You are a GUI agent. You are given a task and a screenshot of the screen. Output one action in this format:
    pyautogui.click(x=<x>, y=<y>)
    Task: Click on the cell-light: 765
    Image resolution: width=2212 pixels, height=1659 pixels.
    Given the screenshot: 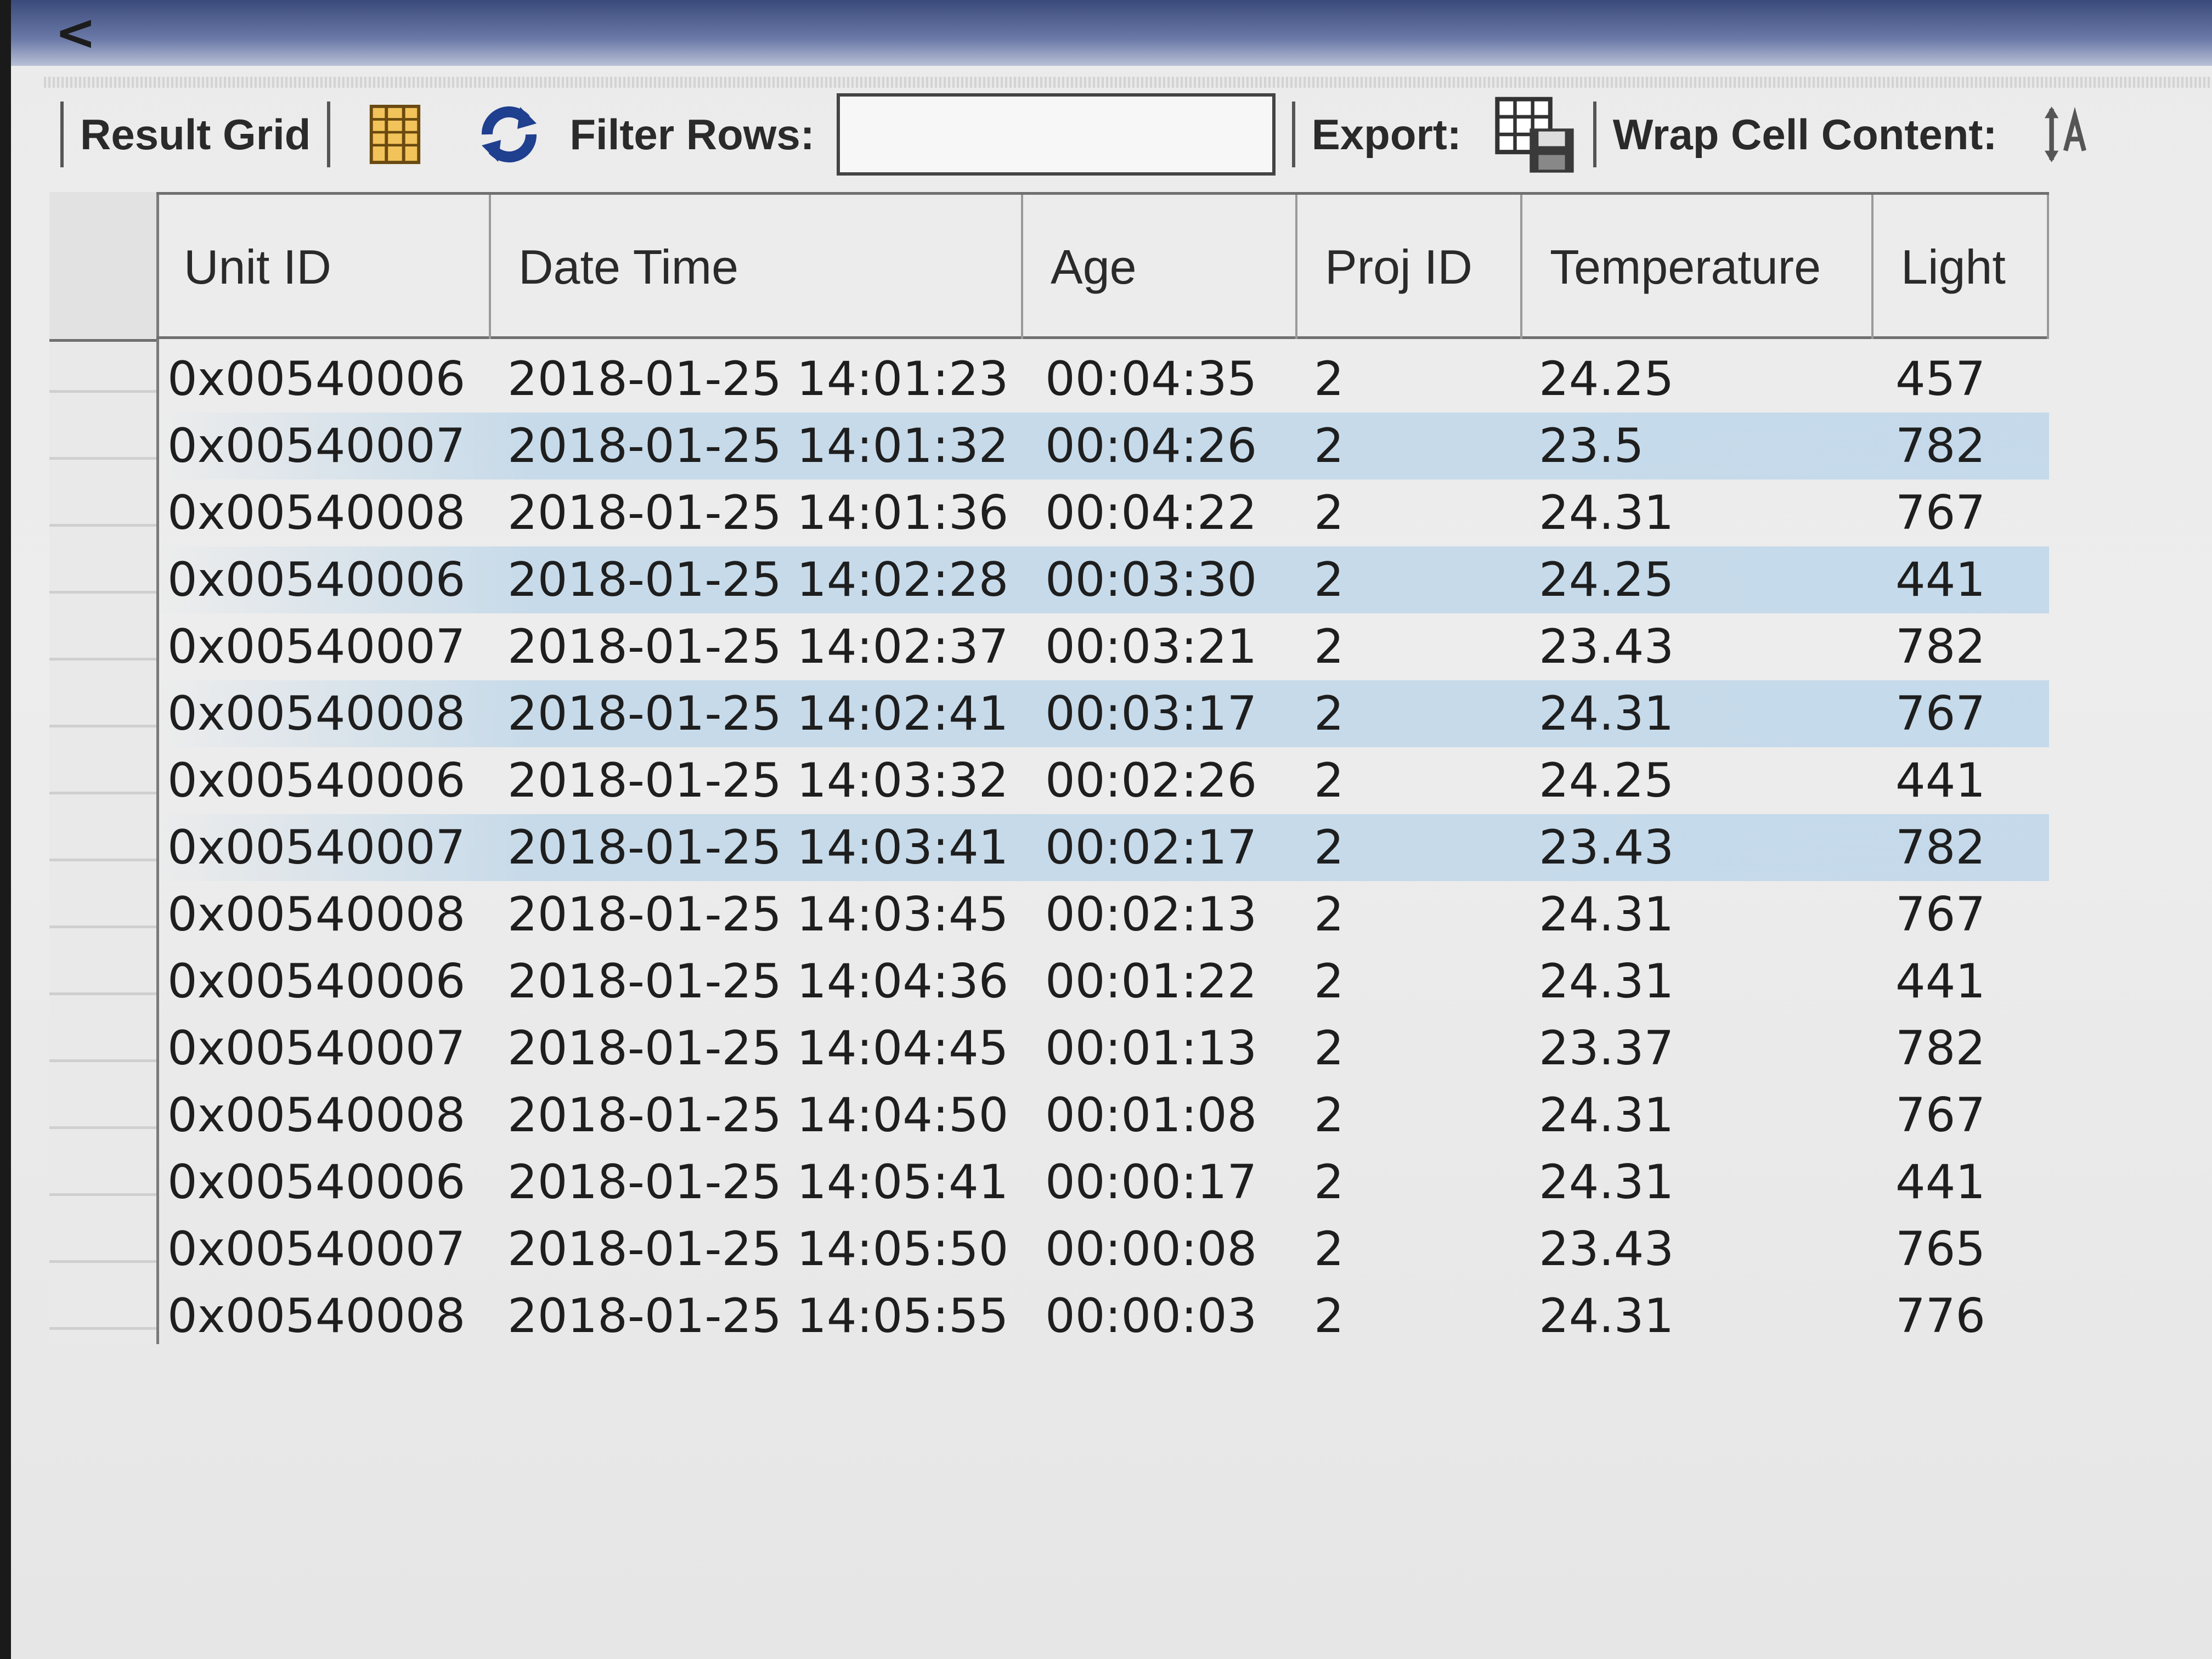 What is the action you would take?
    pyautogui.click(x=1940, y=1249)
    